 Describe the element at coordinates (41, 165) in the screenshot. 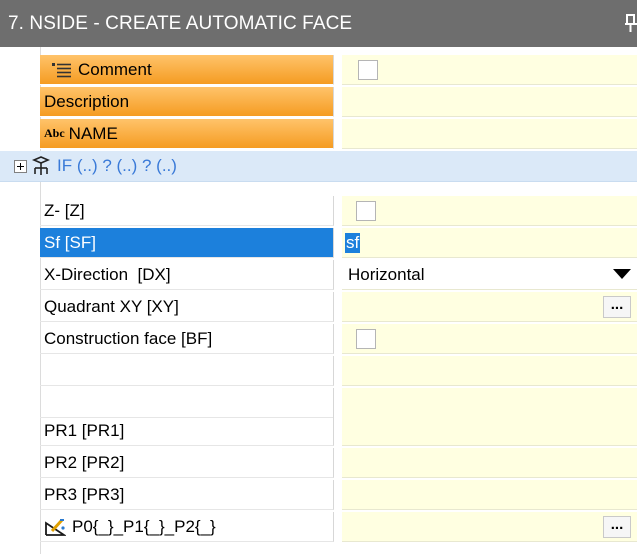

I see `condition-icon` at that location.